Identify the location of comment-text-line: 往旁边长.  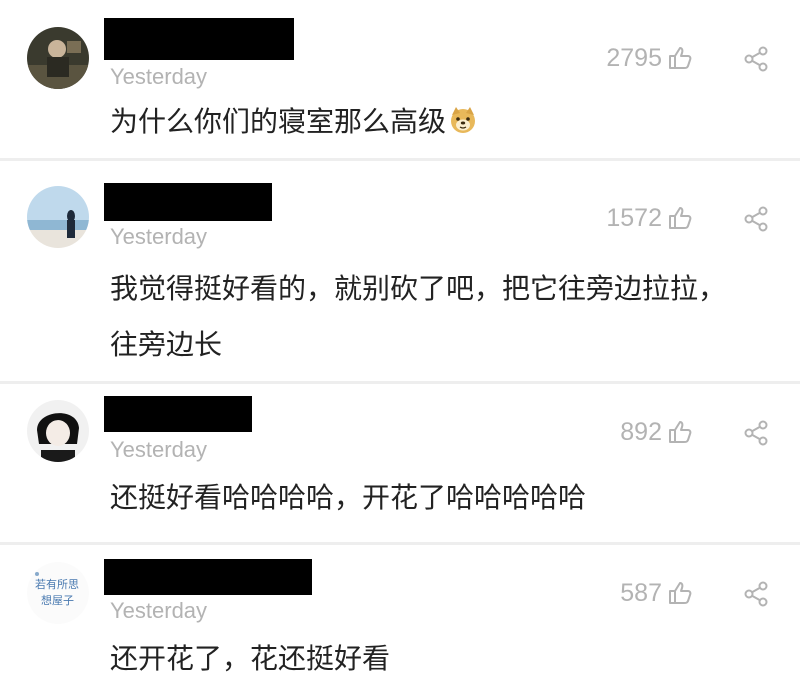
(166, 344).